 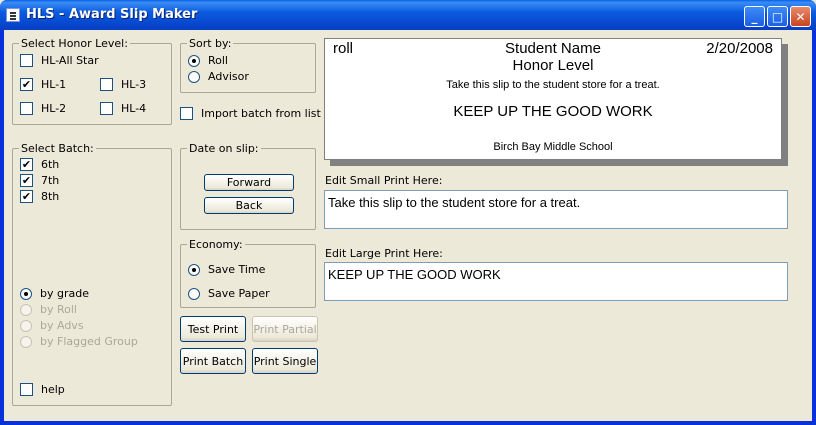 I want to click on forward-button: Forward, so click(x=249, y=182).